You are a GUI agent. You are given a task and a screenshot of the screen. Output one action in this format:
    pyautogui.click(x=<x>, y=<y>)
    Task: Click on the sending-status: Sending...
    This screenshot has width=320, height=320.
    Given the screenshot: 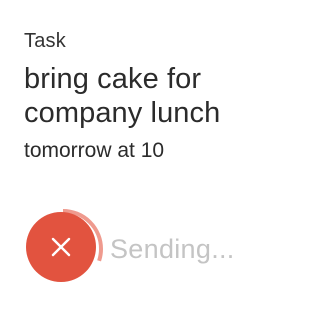 What is the action you would take?
    pyautogui.click(x=172, y=249)
    